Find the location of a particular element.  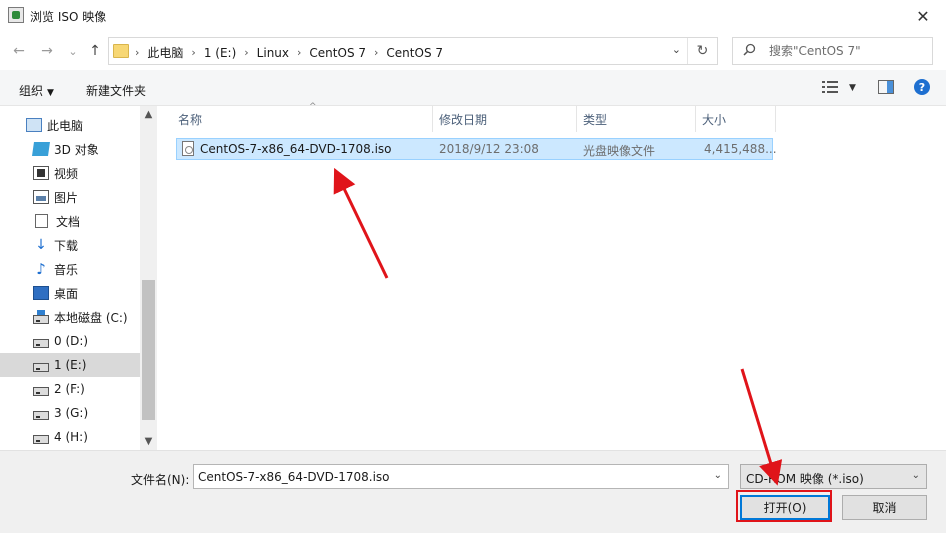

sidebar-item-drive-d: 0 (D:) is located at coordinates (70, 341).